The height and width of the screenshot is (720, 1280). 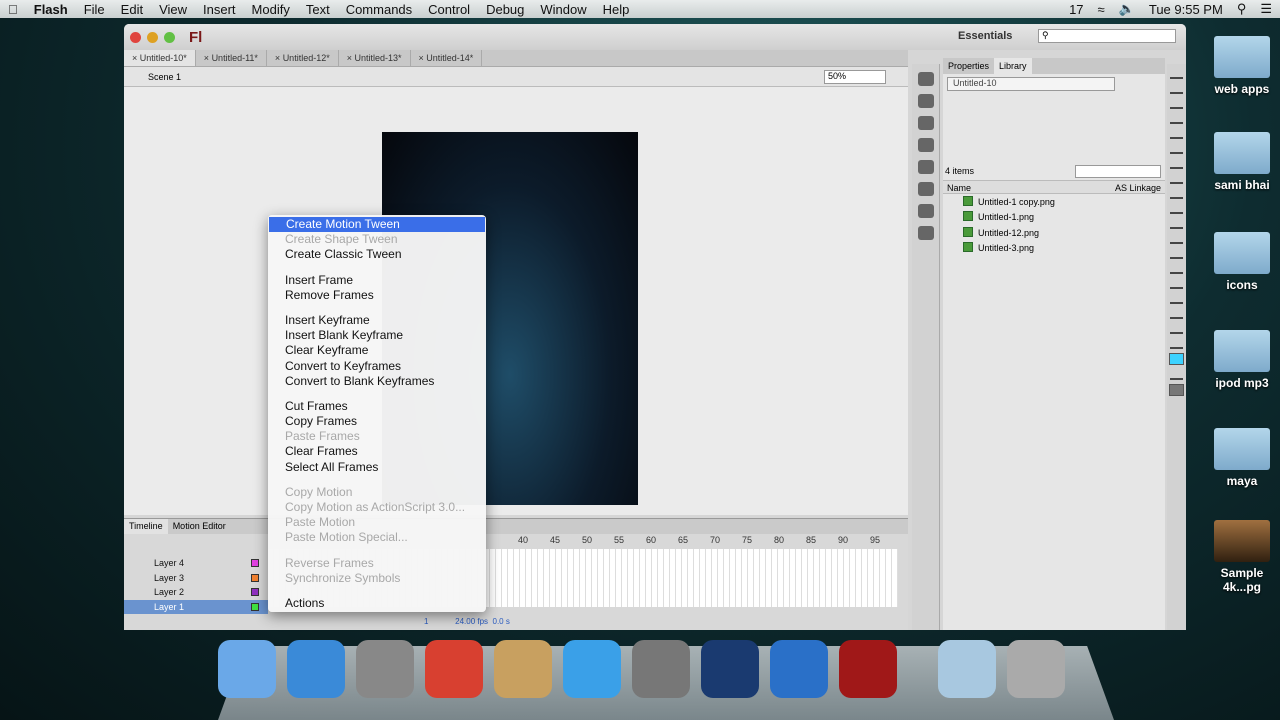 I want to click on library-item: Untitled-1.png, so click(x=998, y=217).